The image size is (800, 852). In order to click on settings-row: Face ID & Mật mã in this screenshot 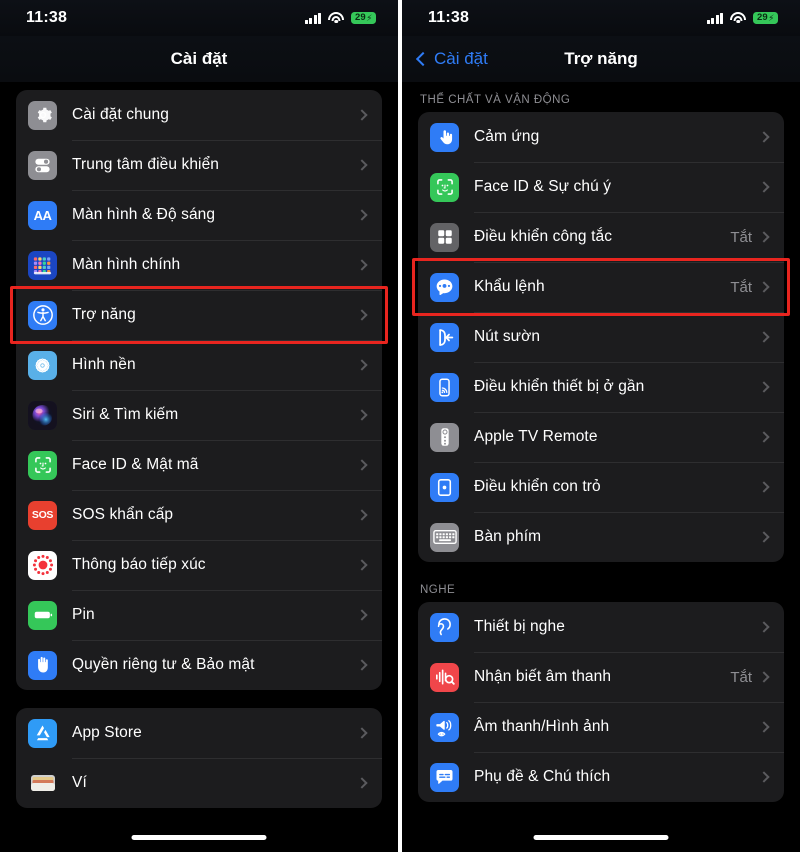, I will do `click(199, 465)`.